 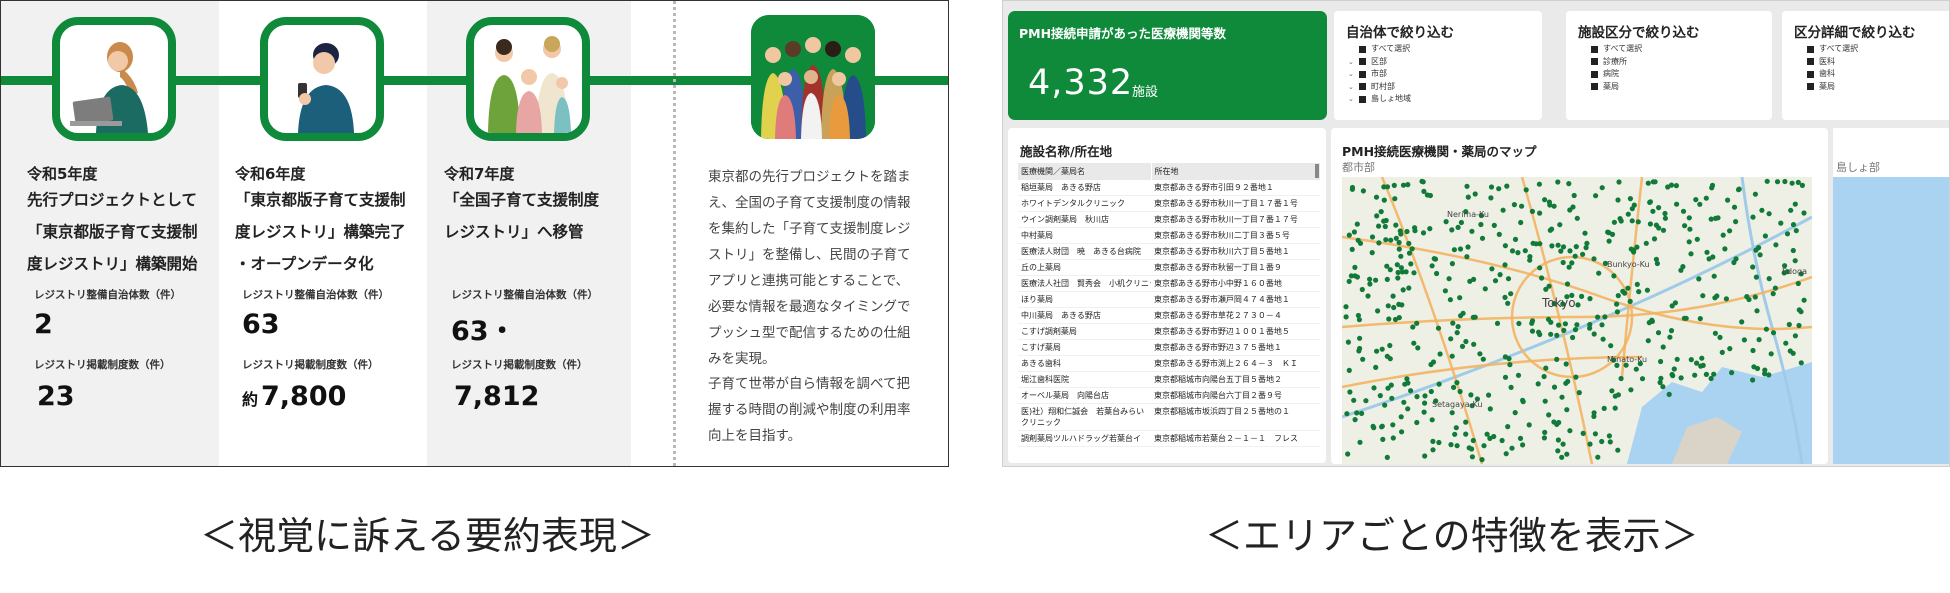 I want to click on table-row: 医療法人財団 暁 あきる台病院 東京都あきる野市秋川六丁目５番地１, so click(x=1169, y=251).